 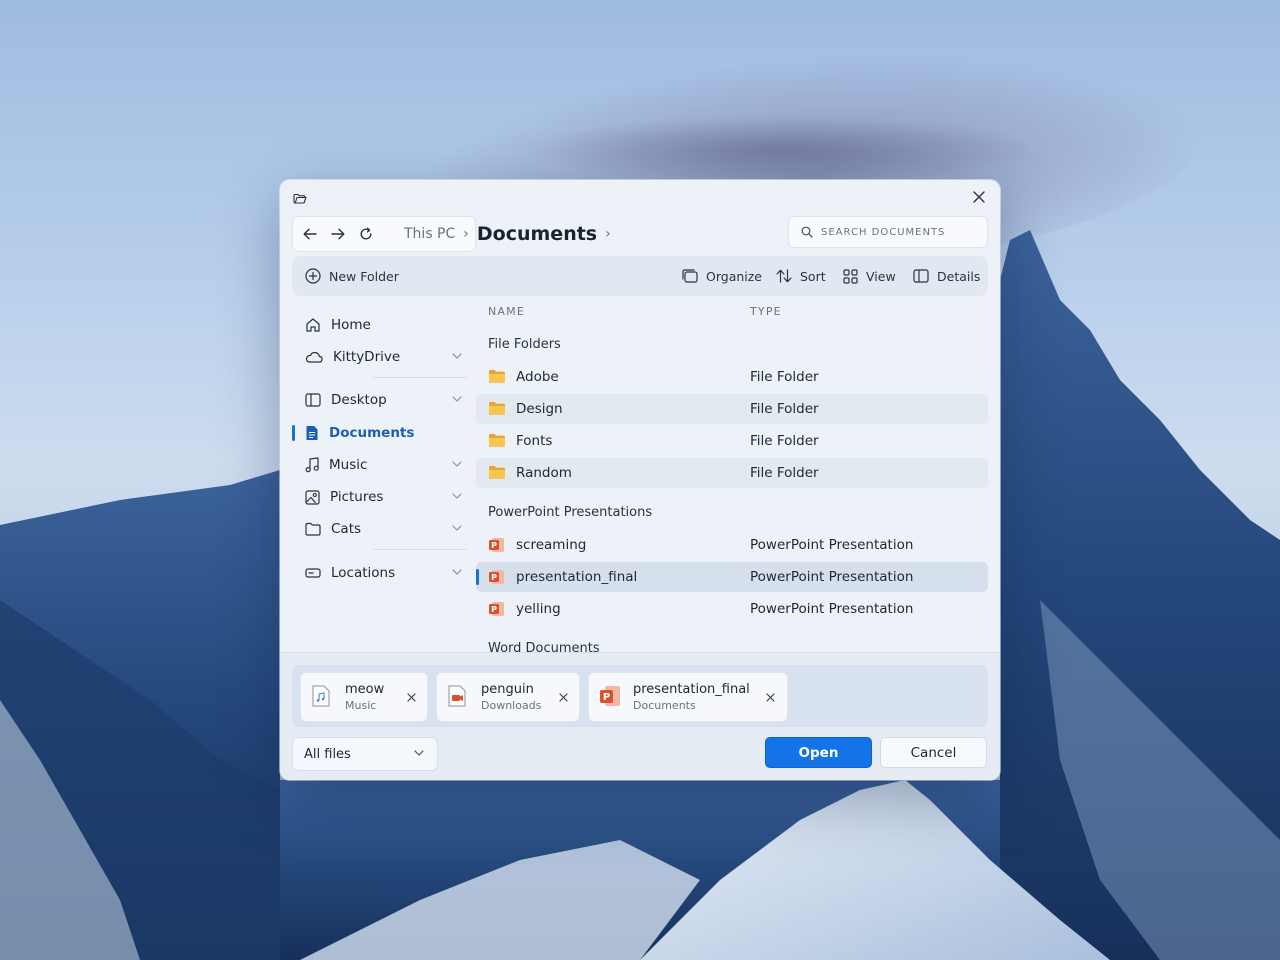 What do you see at coordinates (384, 497) in the screenshot?
I see `sidebar-item-pictures: Pictures` at bounding box center [384, 497].